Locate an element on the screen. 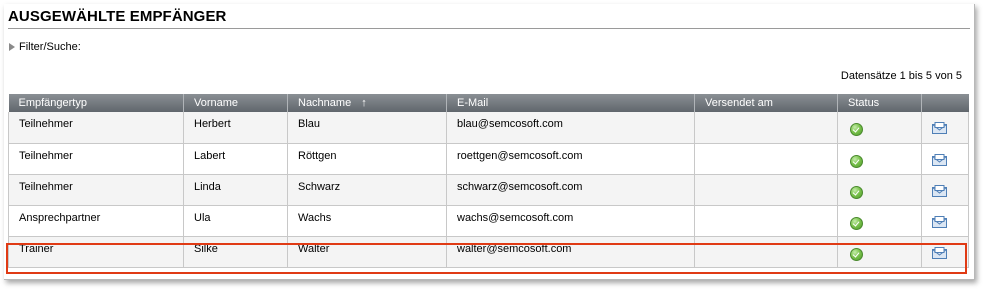  panel-title: AUSGEWÄHLTE EMPFÄNGER is located at coordinates (117, 16).